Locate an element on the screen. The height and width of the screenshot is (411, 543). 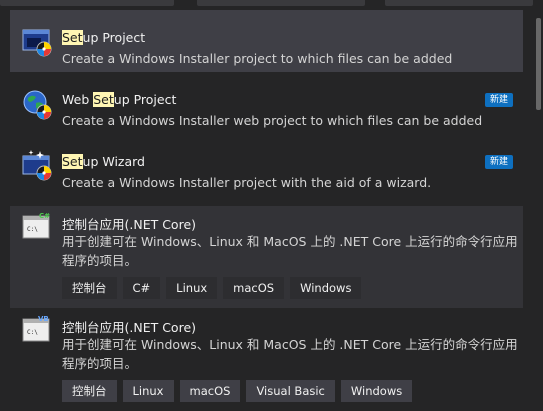
vertical-scrollbar is located at coordinates (538, 202).